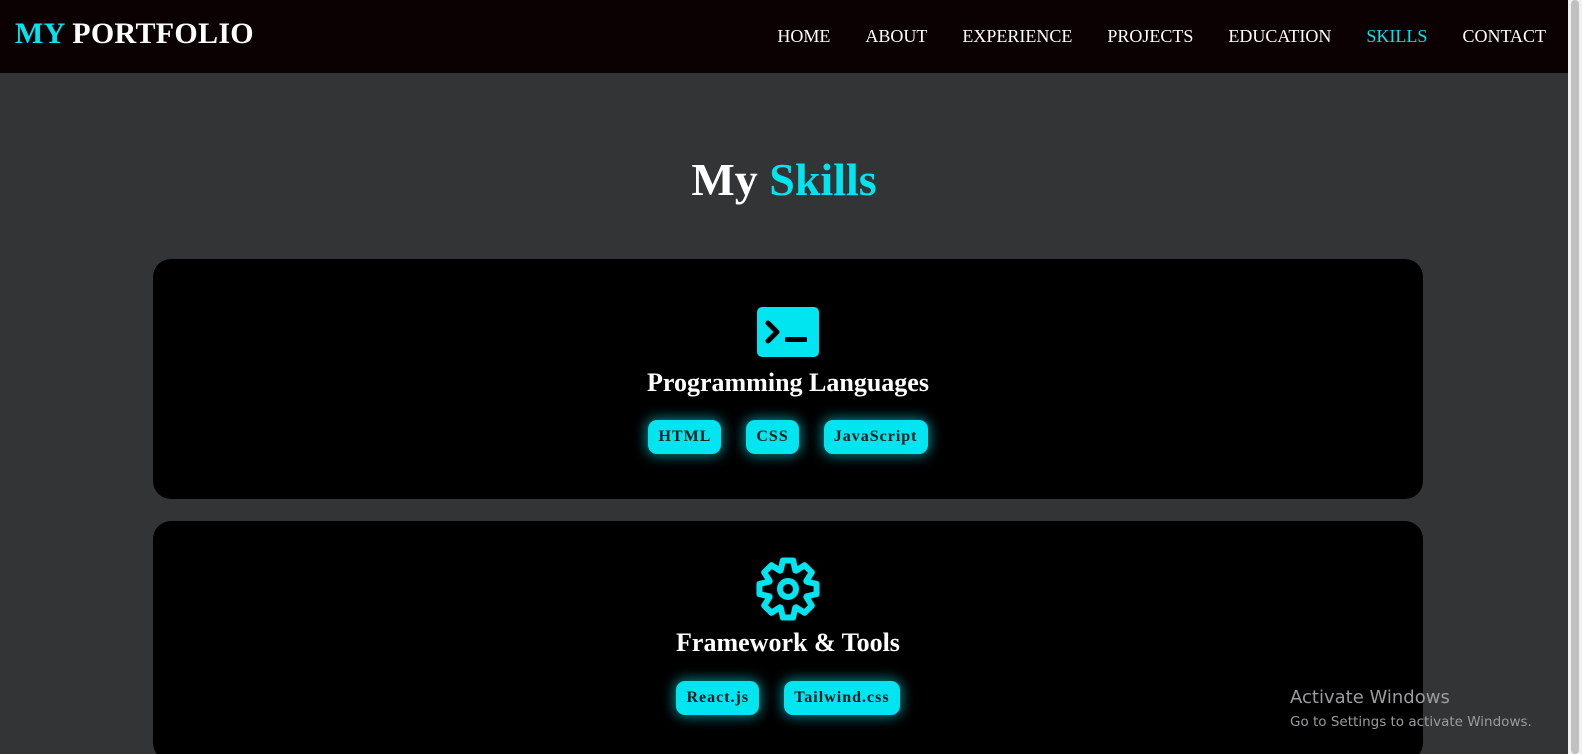  What do you see at coordinates (1504, 36) in the screenshot?
I see `nav-link-contact: CONTACT` at bounding box center [1504, 36].